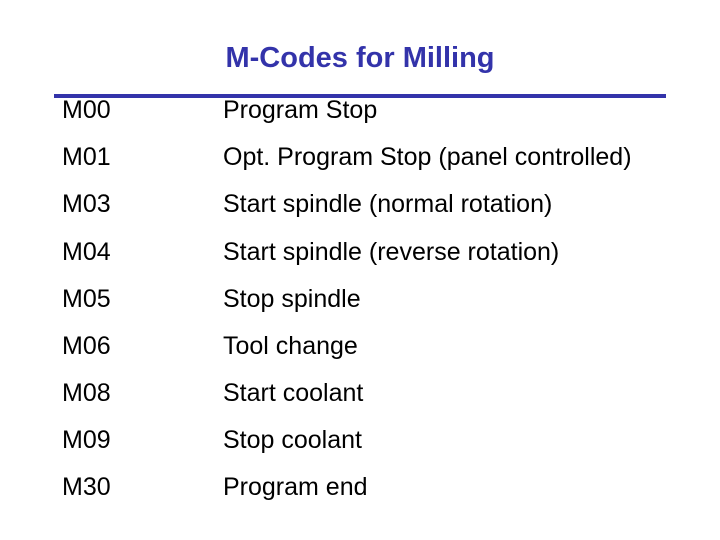  I want to click on table-row: M03 Start spindle (normal rotation), so click(372, 204).